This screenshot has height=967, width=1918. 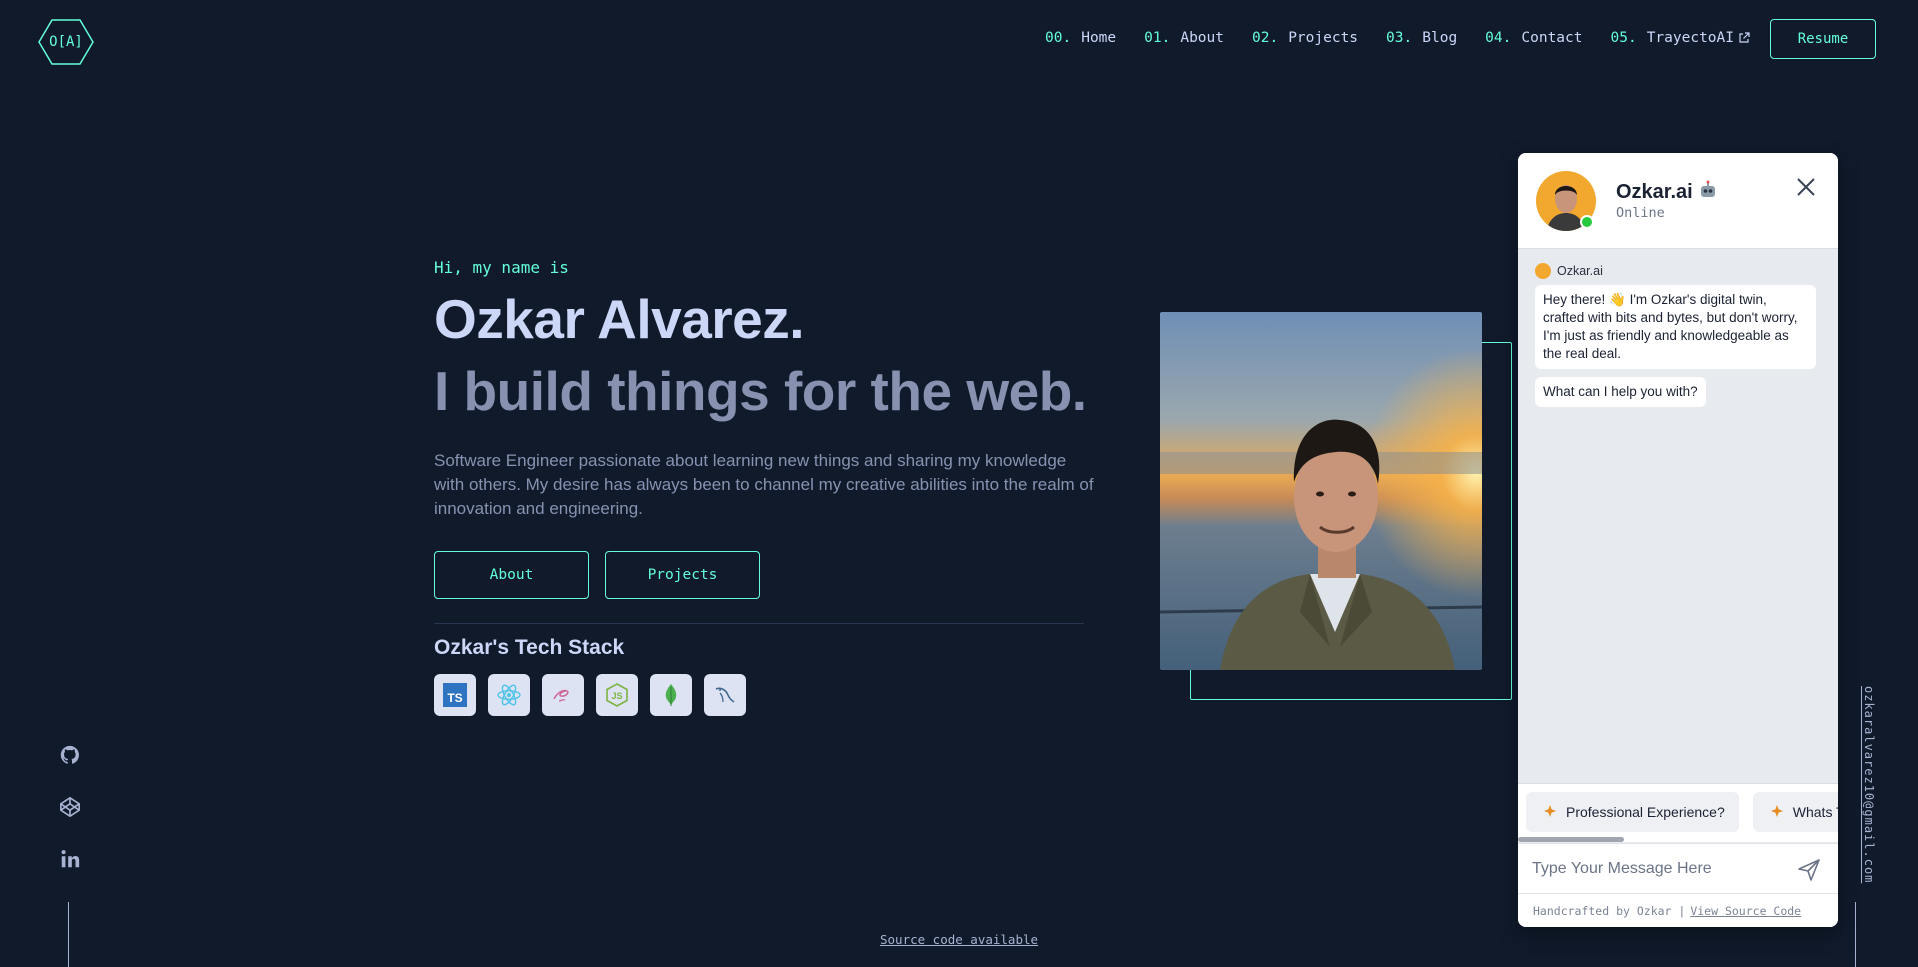 I want to click on external-link-icon, so click(x=1744, y=37).